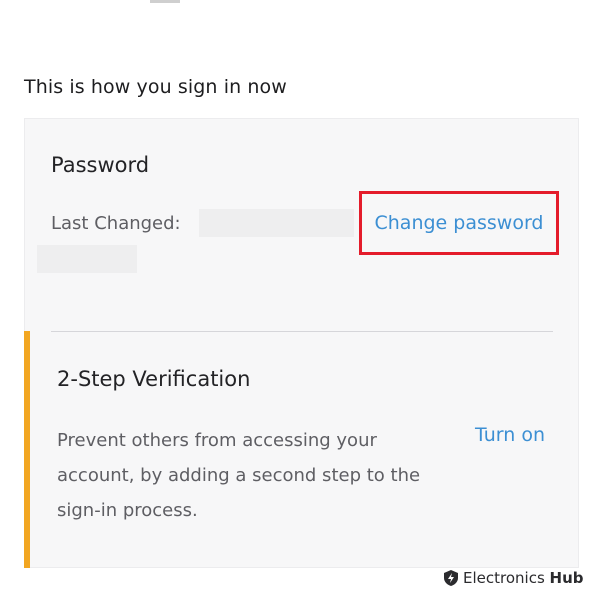 This screenshot has height=590, width=595. Describe the element at coordinates (155, 87) in the screenshot. I see `sign-in-methods-heading: This is how you sign in now` at that location.